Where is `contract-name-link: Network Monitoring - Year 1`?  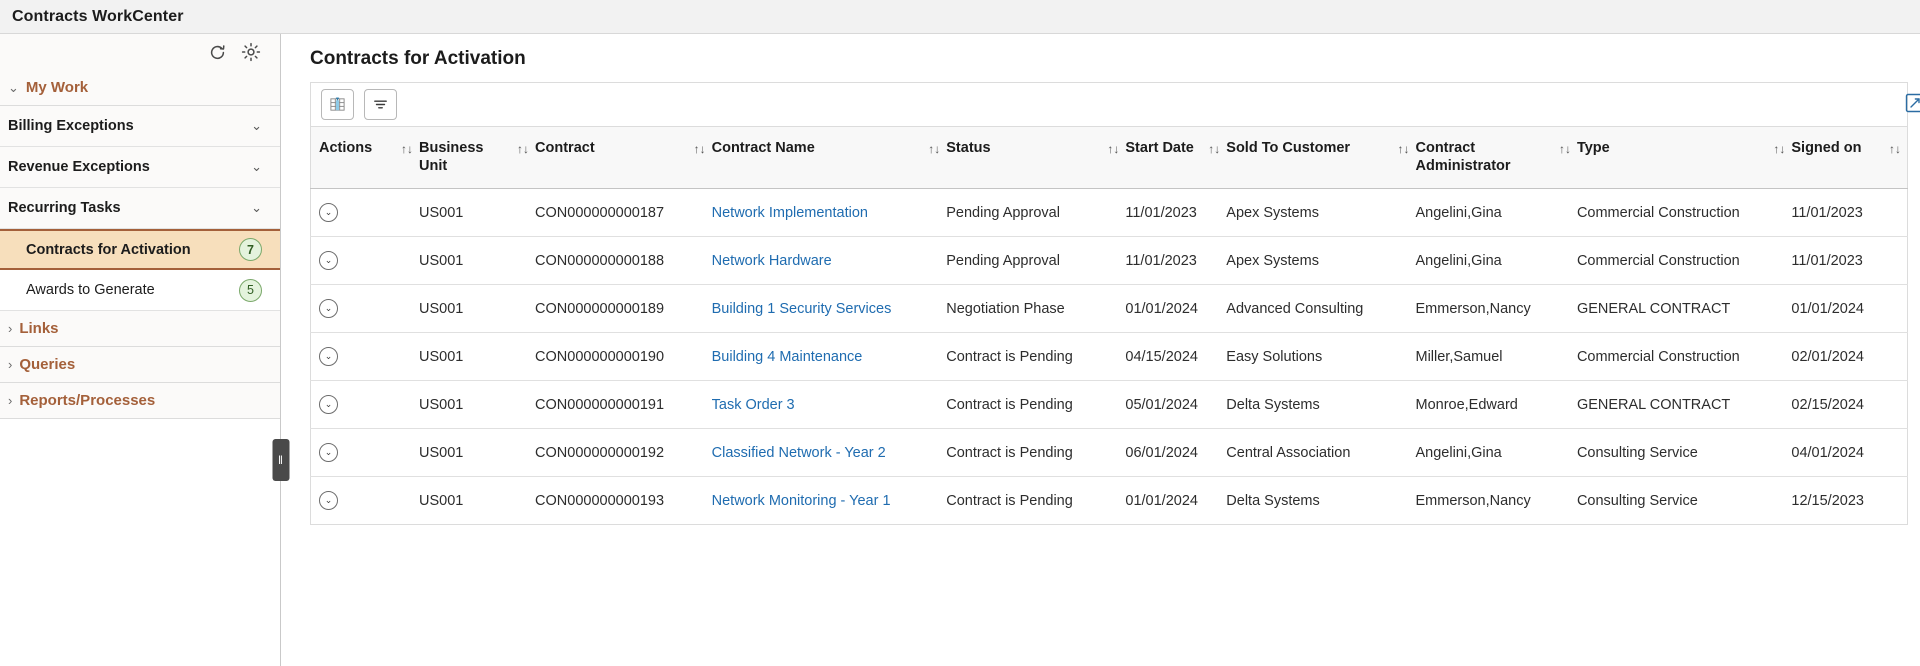 contract-name-link: Network Monitoring - Year 1 is located at coordinates (801, 501).